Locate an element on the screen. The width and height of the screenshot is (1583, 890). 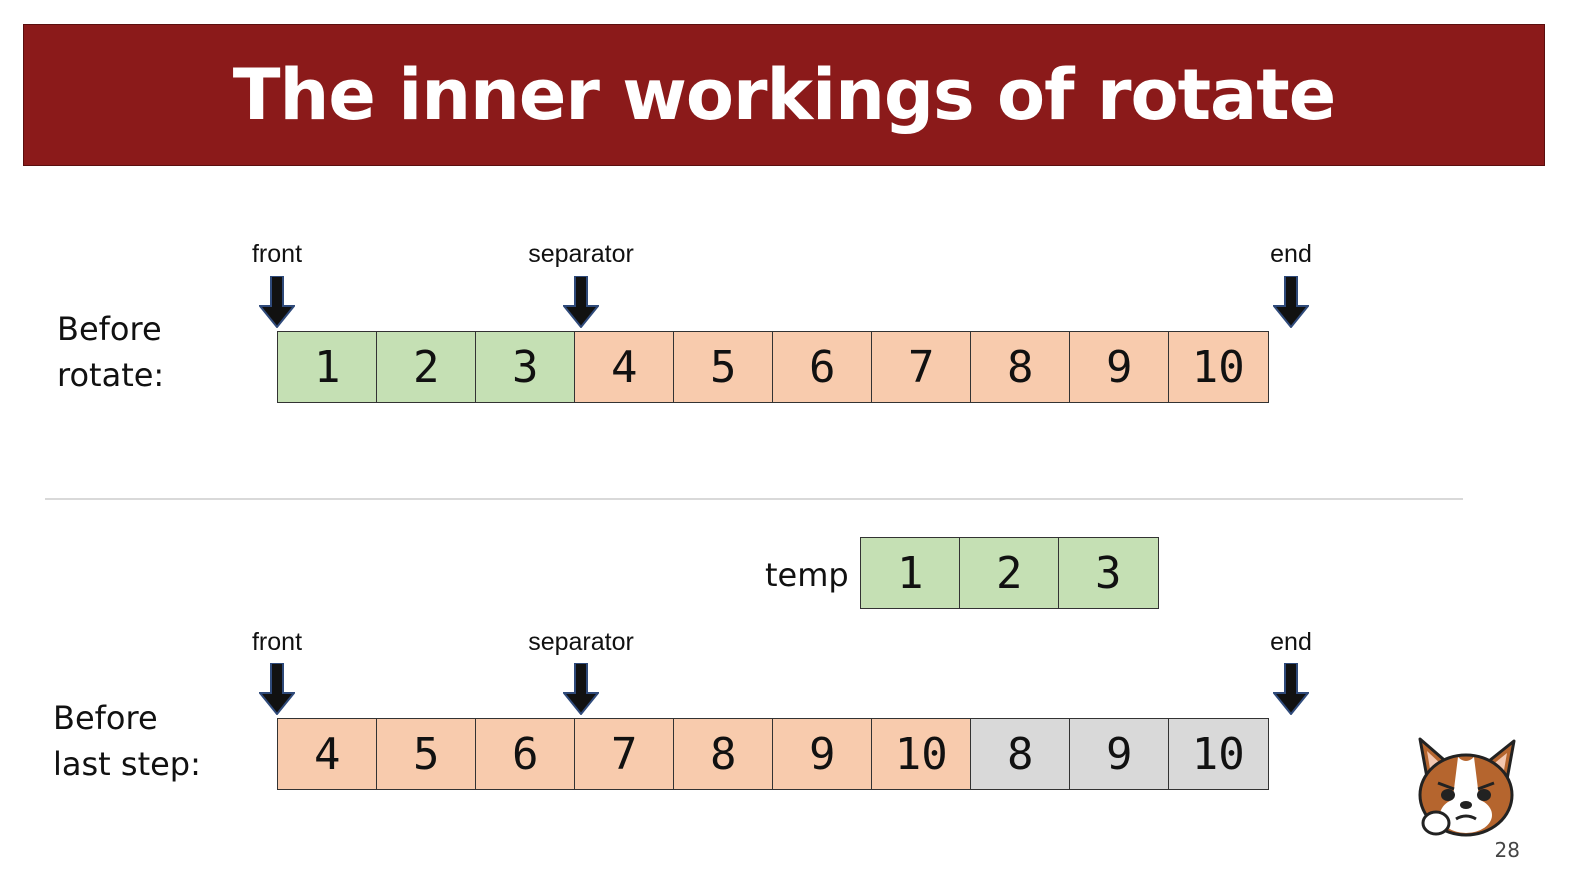
array-cell: 1 is located at coordinates (327, 367).